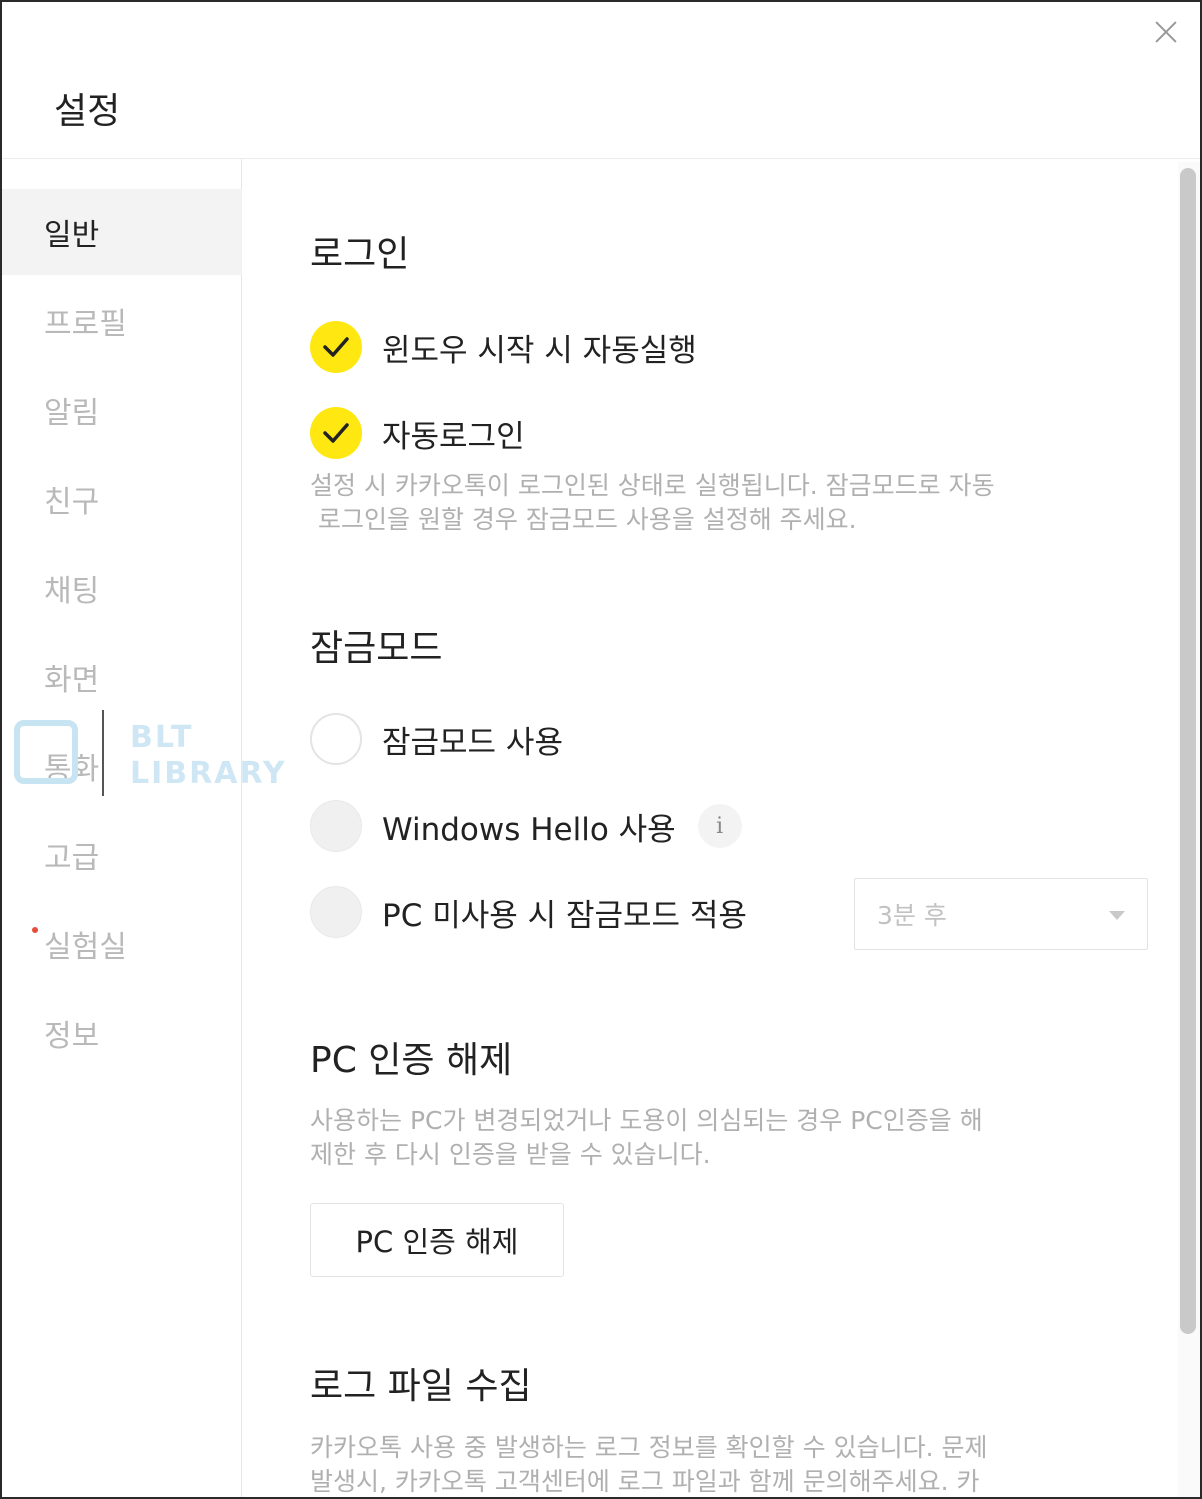 Image resolution: width=1202 pixels, height=1499 pixels. Describe the element at coordinates (122, 1033) in the screenshot. I see `sidebar-item-info: 정보` at that location.